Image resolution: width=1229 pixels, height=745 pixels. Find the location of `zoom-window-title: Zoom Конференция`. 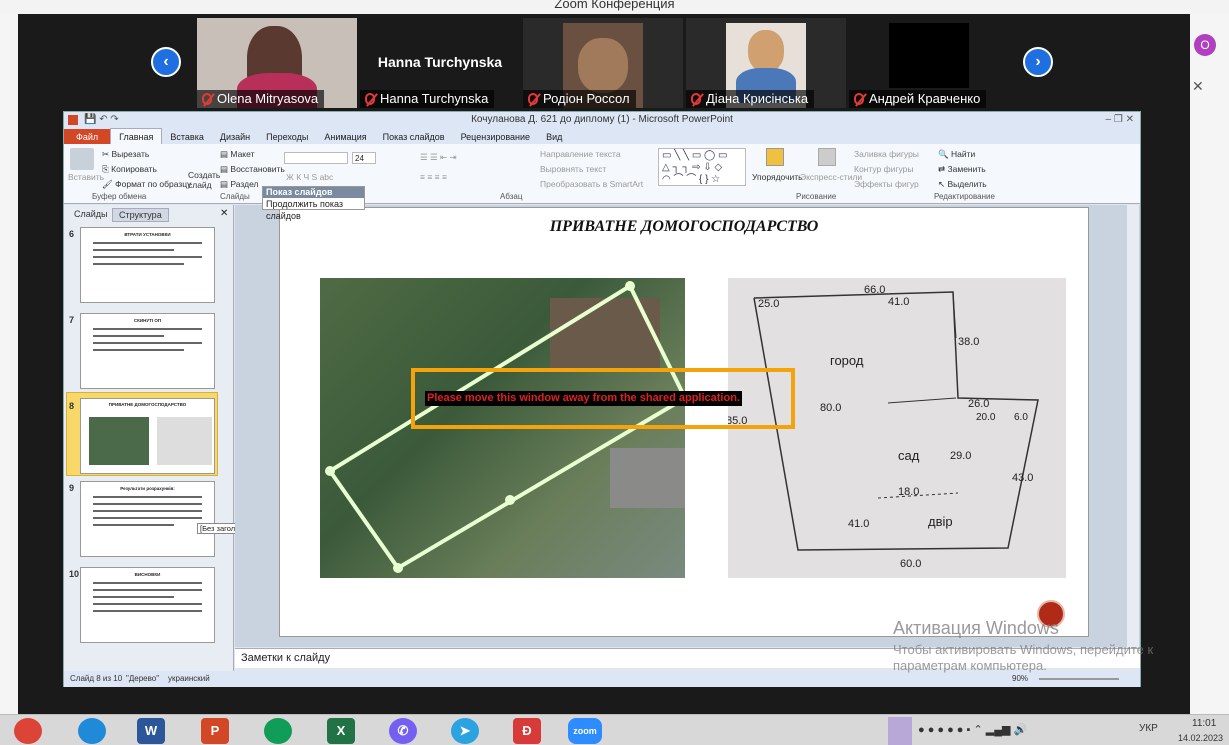

zoom-window-title: Zoom Конференция is located at coordinates (614, 7).